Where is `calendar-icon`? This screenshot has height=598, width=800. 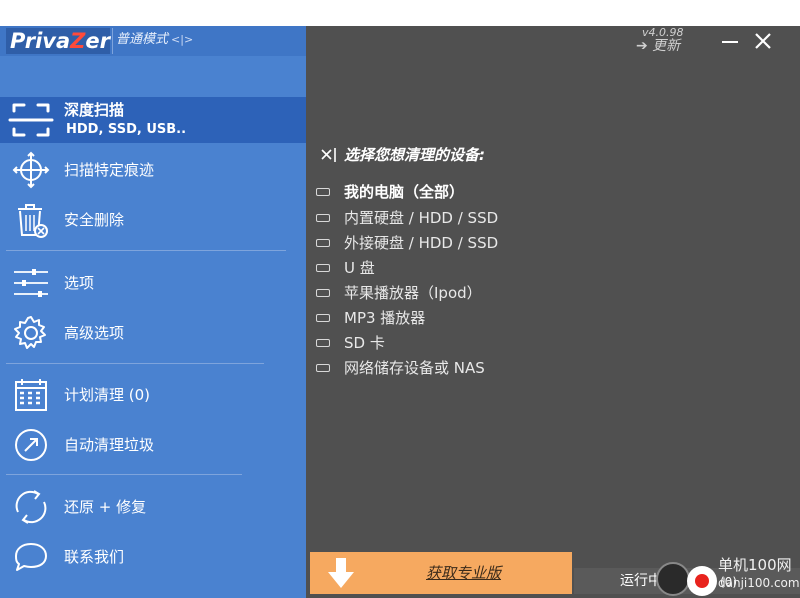 calendar-icon is located at coordinates (31, 395).